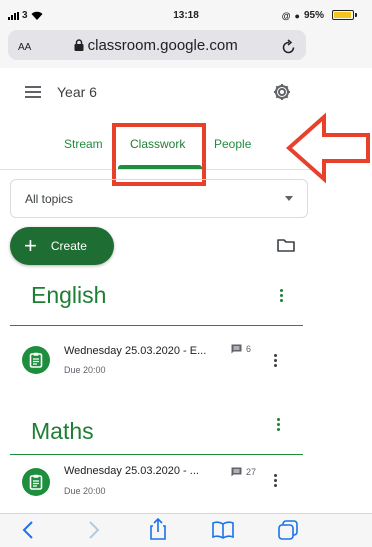 This screenshot has width=372, height=547. Describe the element at coordinates (162, 45) in the screenshot. I see `url-text: classroom.google.com` at that location.